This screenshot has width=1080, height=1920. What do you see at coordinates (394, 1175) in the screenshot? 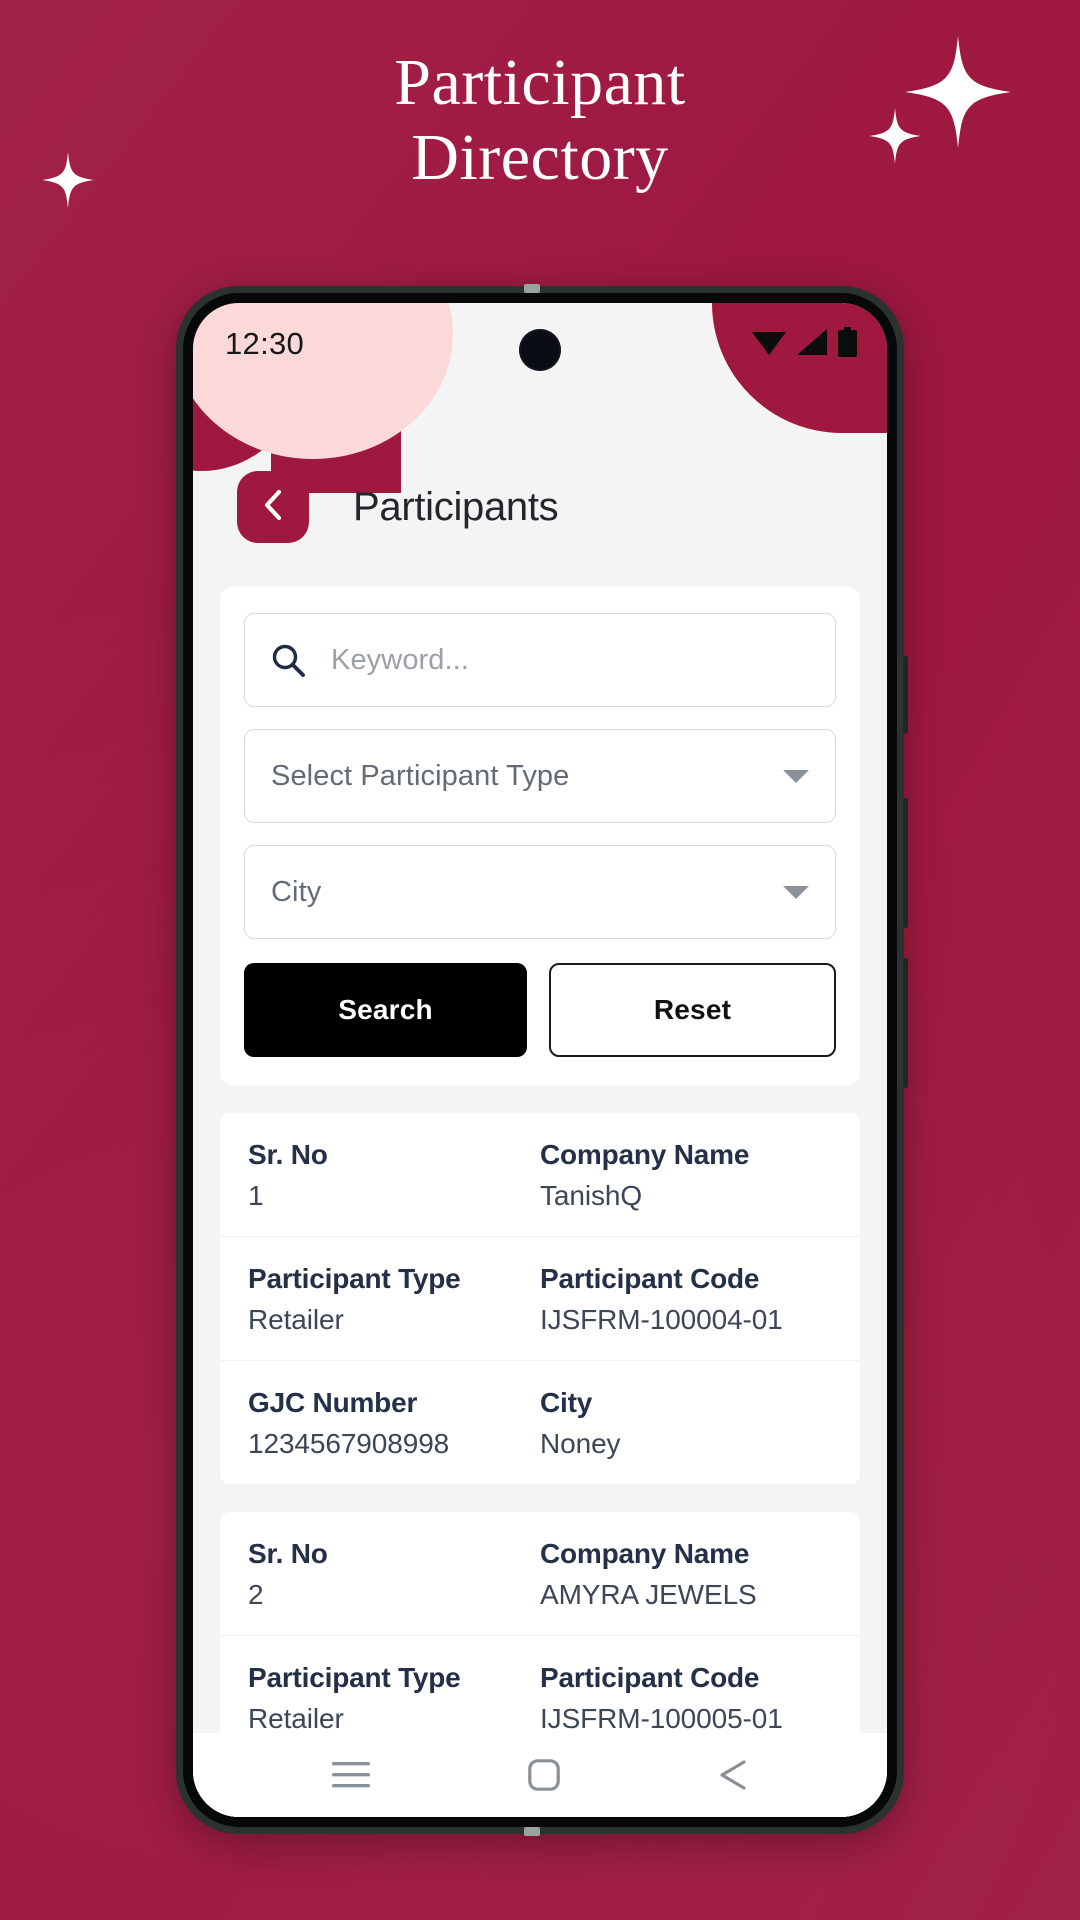
I see `sr-no-cell: Sr. No 1` at bounding box center [394, 1175].